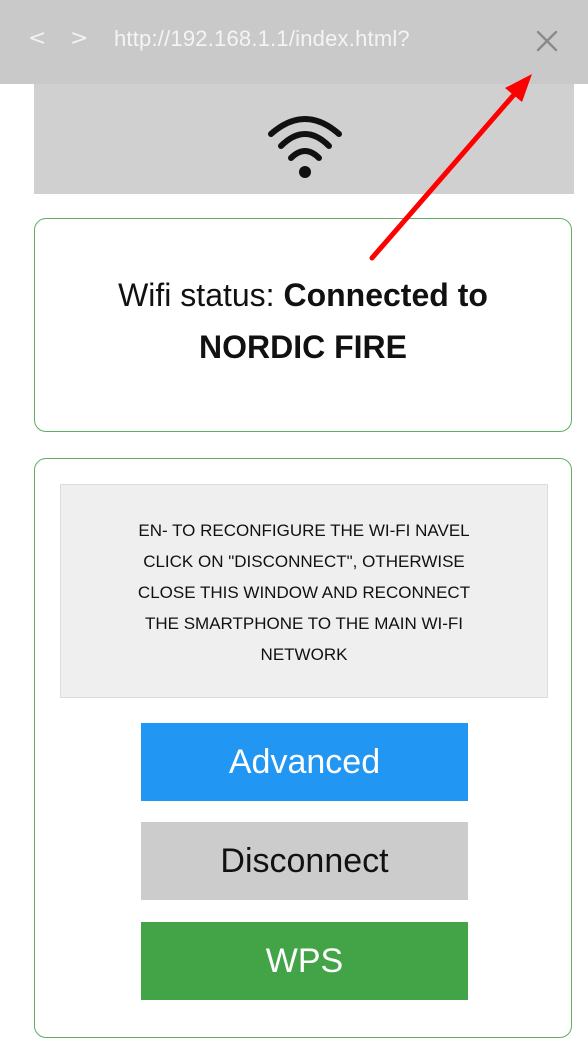 Image resolution: width=588 pixels, height=1038 pixels. What do you see at coordinates (303, 347) in the screenshot?
I see `wifi-status-value-line2: NORDIC FIRE` at bounding box center [303, 347].